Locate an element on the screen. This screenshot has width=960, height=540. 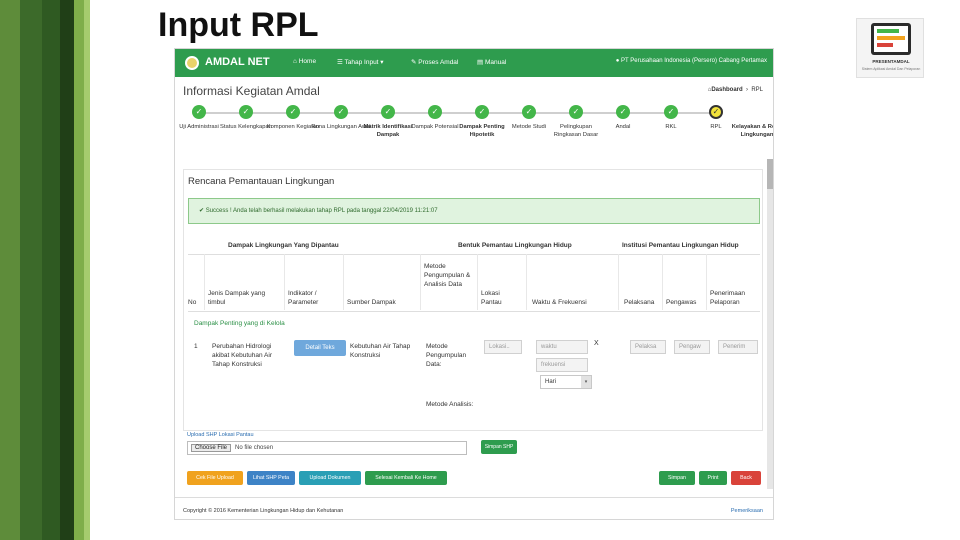
action-button-2: Upload Dokumen is located at coordinates (330, 478).